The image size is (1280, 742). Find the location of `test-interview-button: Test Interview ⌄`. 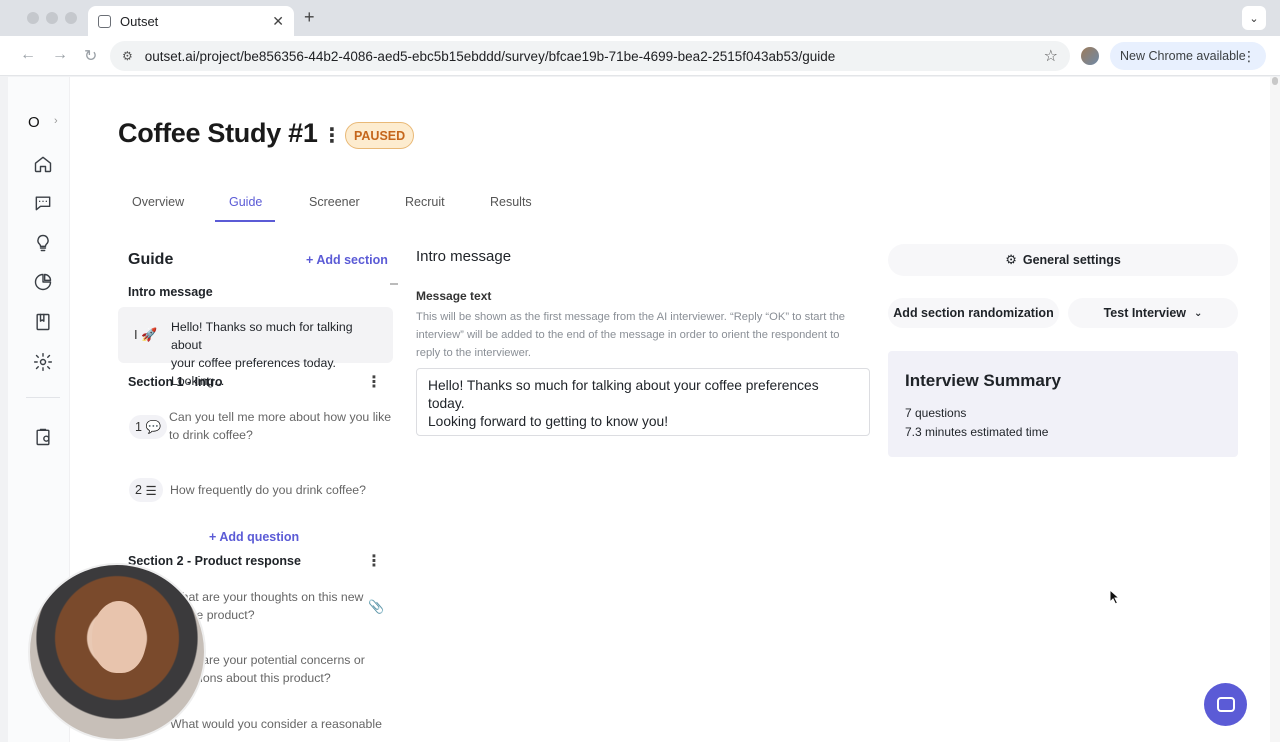

test-interview-button: Test Interview ⌄ is located at coordinates (1153, 313).